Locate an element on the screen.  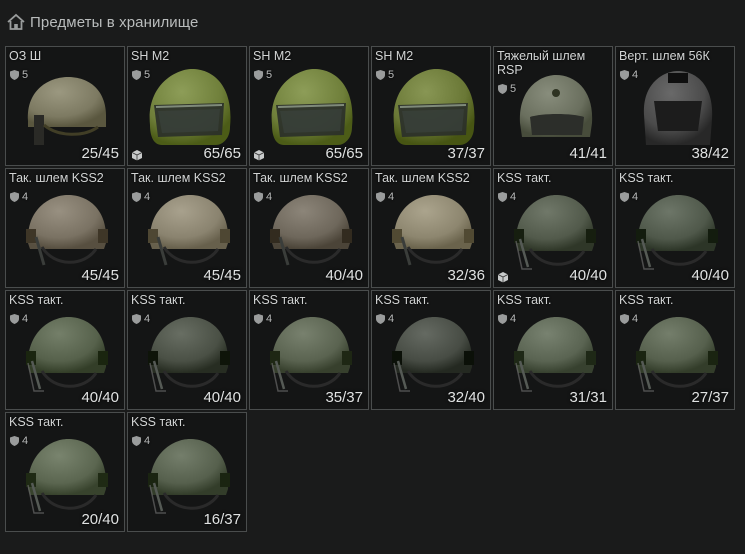
item-cell: KSS такт. 4 35/37 is located at coordinates (309, 350).